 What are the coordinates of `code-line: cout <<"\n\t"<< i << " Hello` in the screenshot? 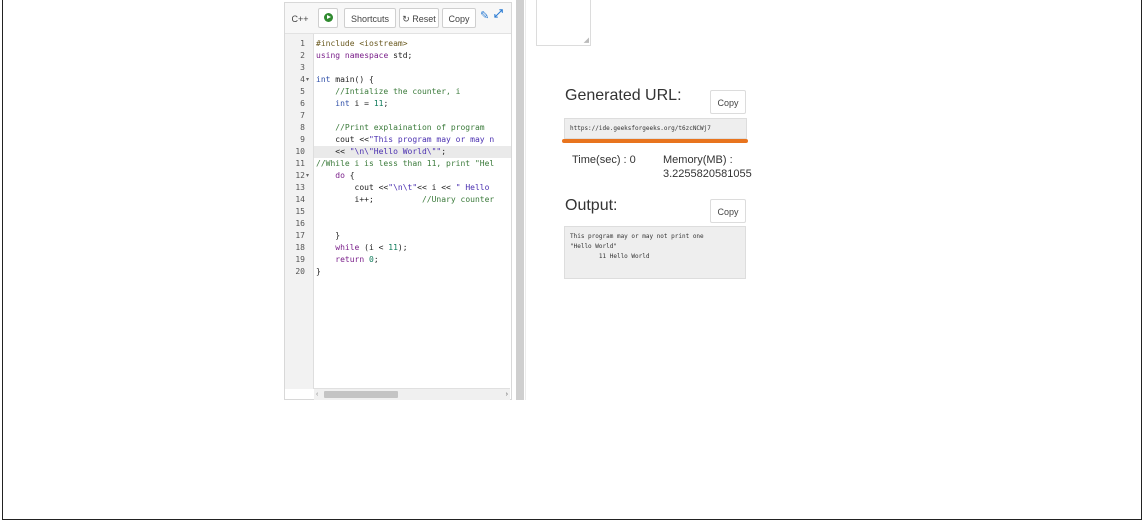 It's located at (403, 187).